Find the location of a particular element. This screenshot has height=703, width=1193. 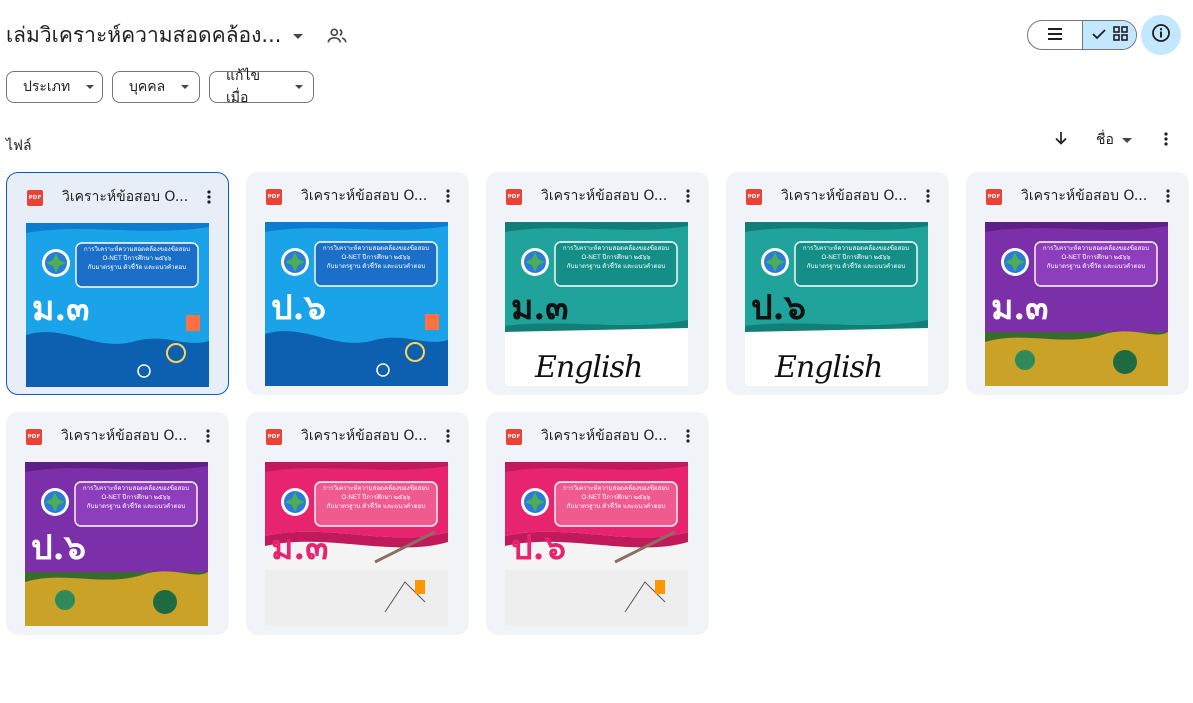

filter-people-label: บุคคล is located at coordinates (147, 87).